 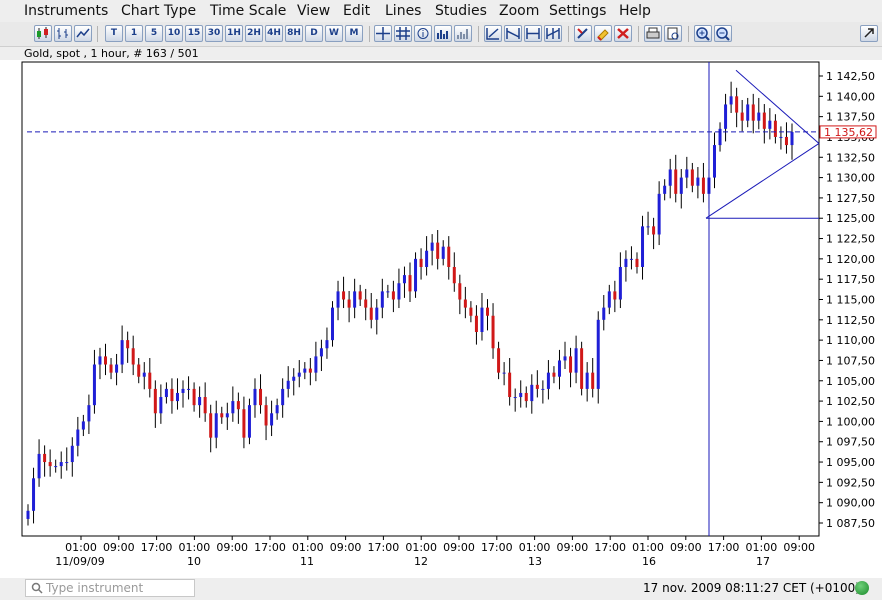 I want to click on menu-instruments: Instruments, so click(x=66, y=11).